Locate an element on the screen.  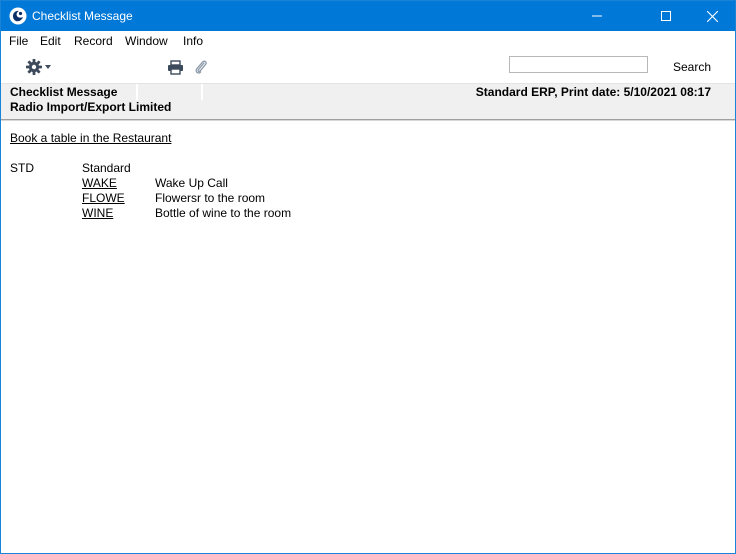
company-name: Radio Import/Export Limited is located at coordinates (91, 107).